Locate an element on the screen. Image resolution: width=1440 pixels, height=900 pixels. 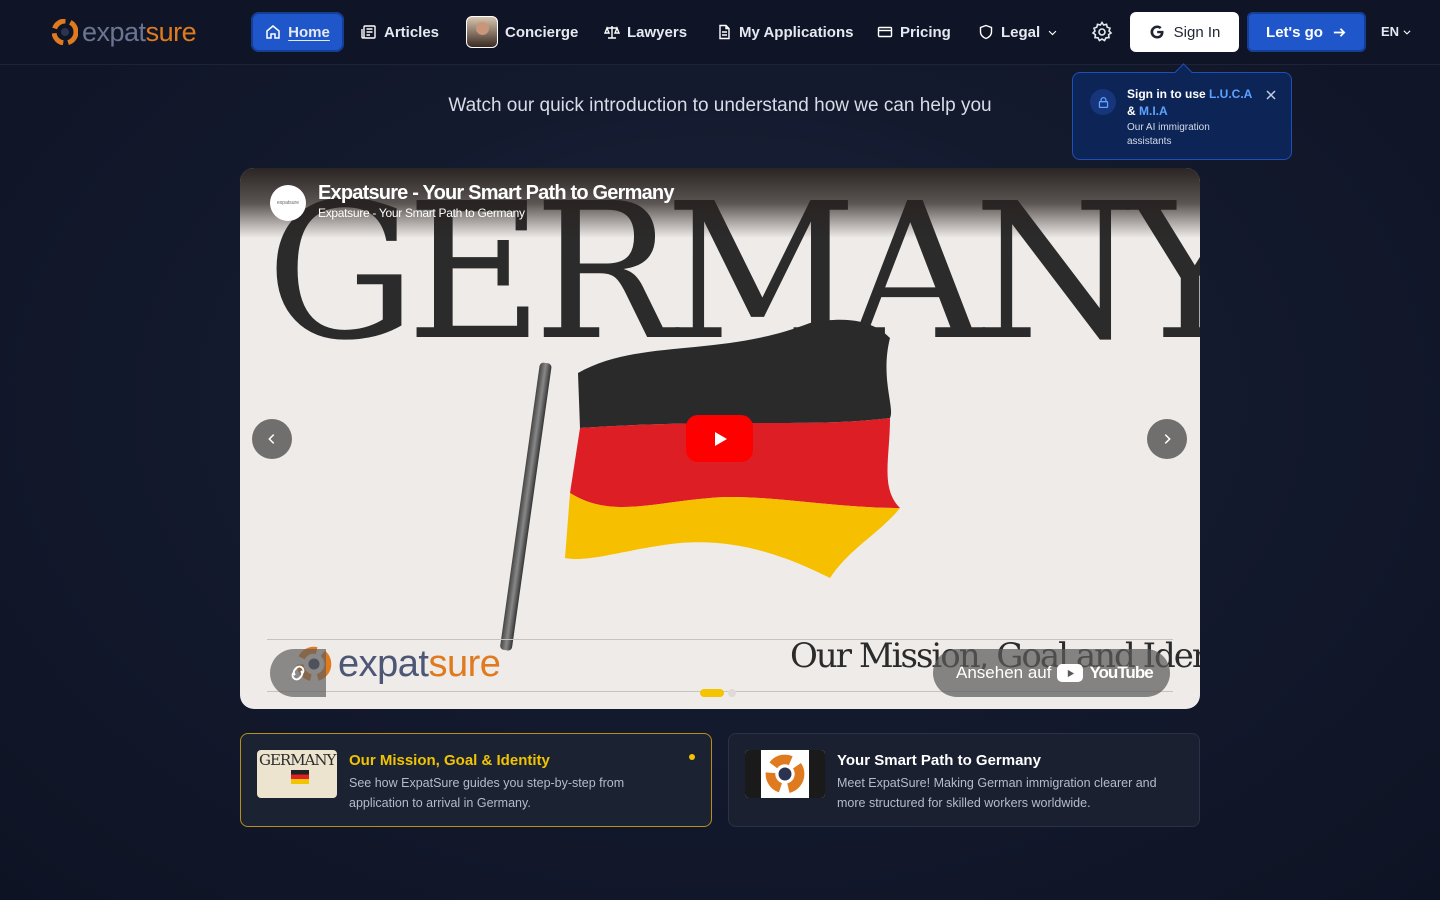
chevron-right-icon is located at coordinates (1167, 439).